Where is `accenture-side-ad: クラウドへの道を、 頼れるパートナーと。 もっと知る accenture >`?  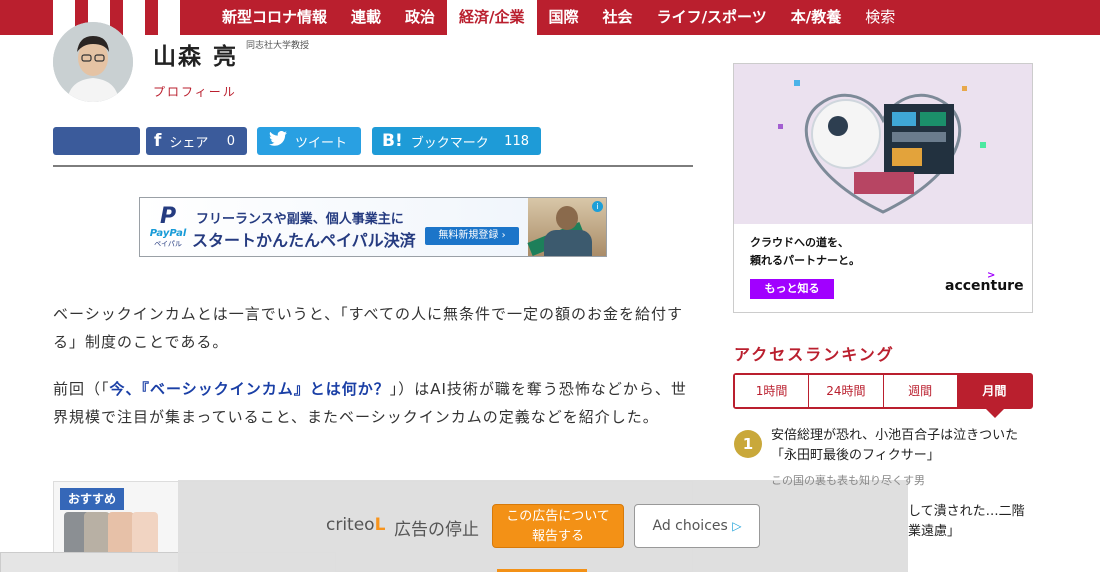
accenture-side-ad: クラウドへの道を、 頼れるパートナーと。 もっと知る accenture > is located at coordinates (883, 188).